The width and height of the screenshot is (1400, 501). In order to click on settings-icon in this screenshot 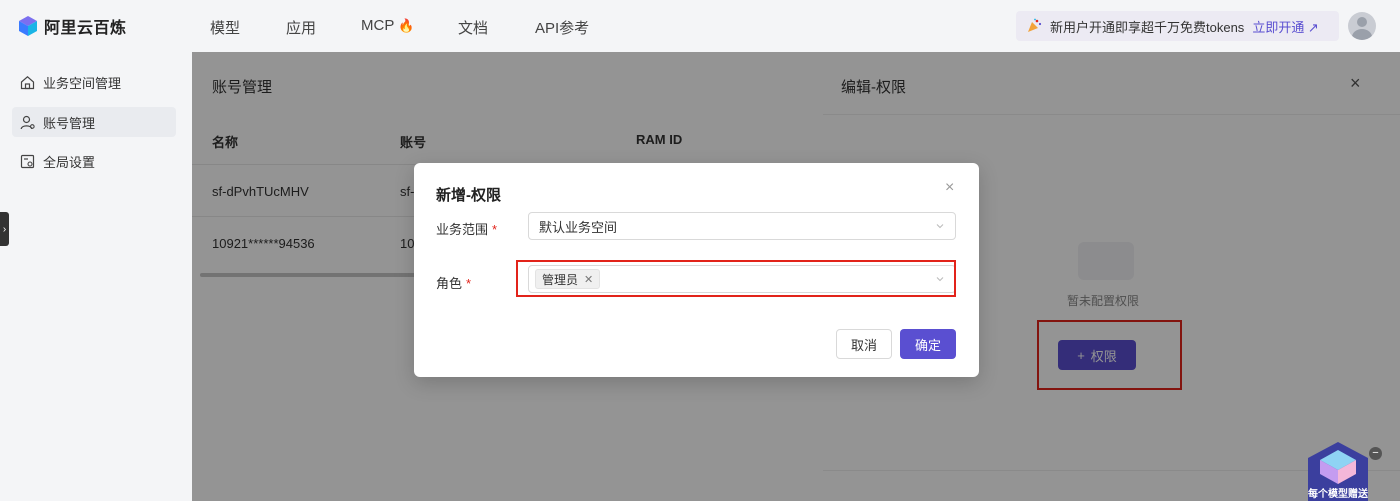, I will do `click(27, 161)`.